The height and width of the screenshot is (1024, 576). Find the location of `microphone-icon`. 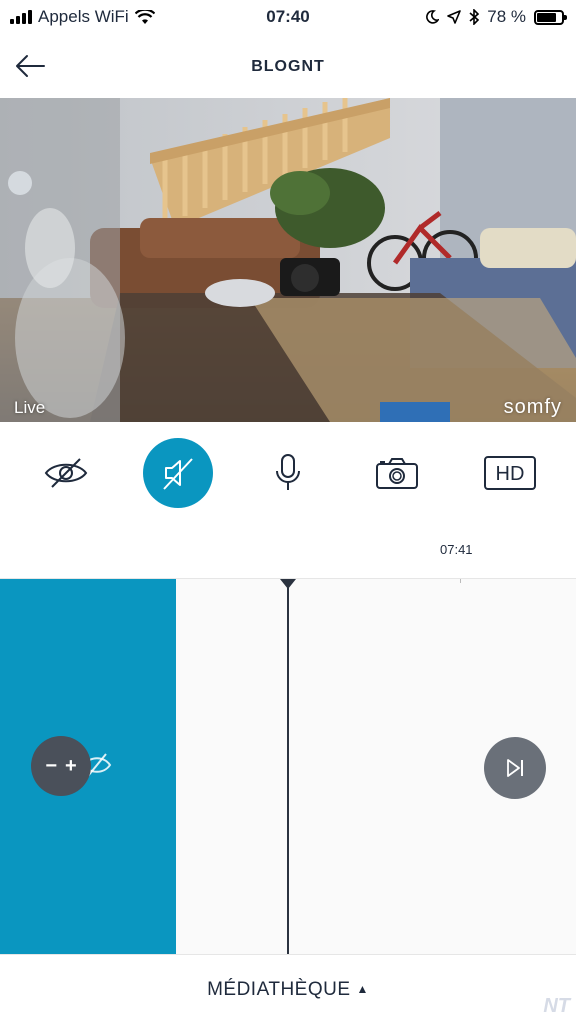

microphone-icon is located at coordinates (288, 472).